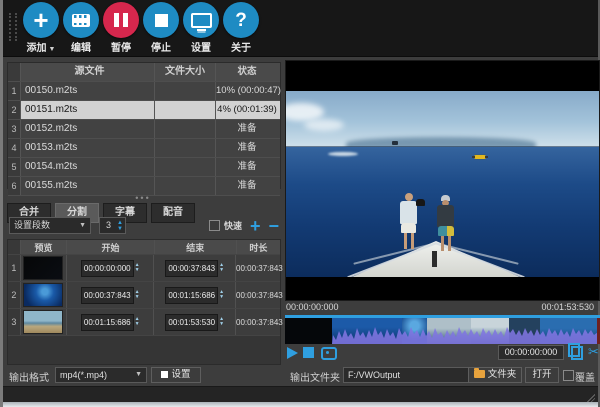 The height and width of the screenshot is (407, 600). I want to click on format-settings-button: 设置, so click(176, 375).